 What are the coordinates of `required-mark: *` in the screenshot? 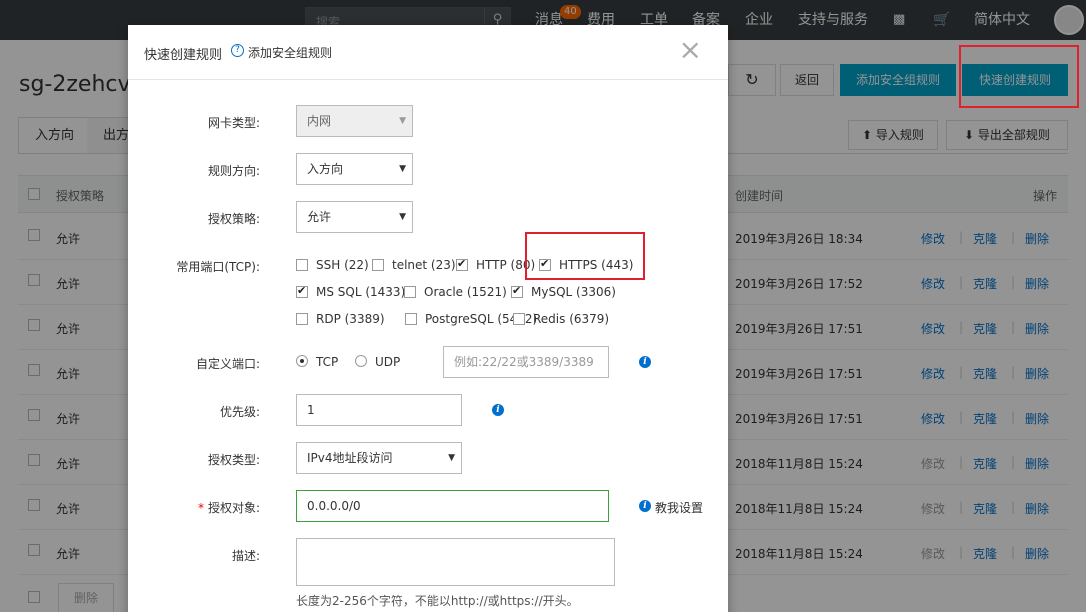 It's located at (200, 508).